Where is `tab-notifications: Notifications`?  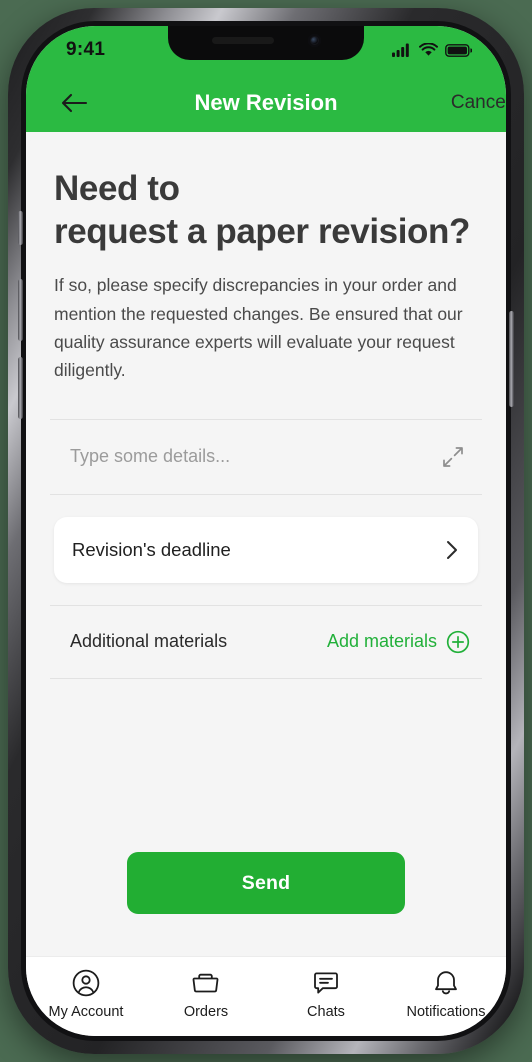
tab-notifications: Notifications is located at coordinates (446, 994).